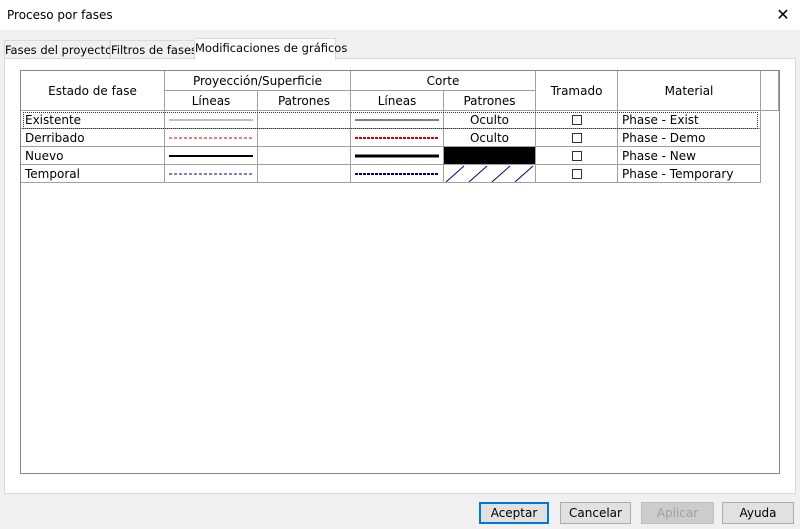 This screenshot has width=800, height=529. I want to click on apply-button: Aplicar, so click(677, 513).